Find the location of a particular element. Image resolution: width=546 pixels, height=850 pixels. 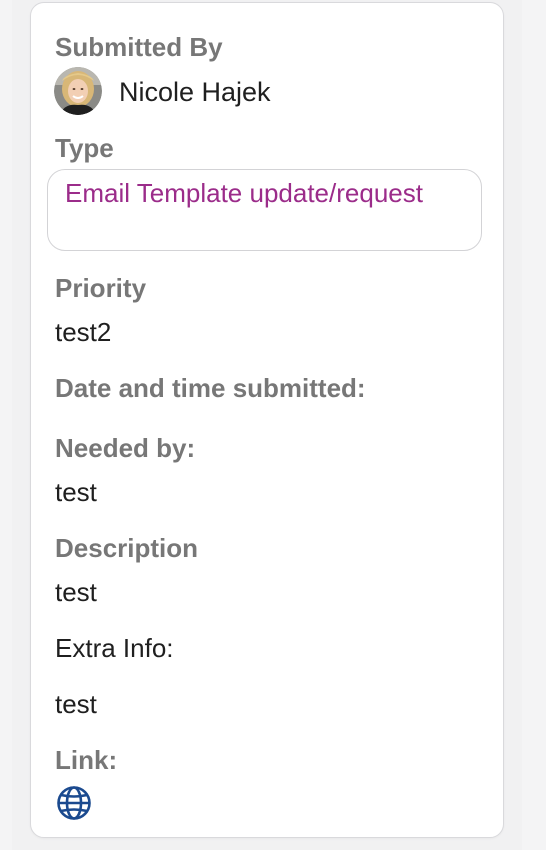

date-submitted-label: Date and time submitted: is located at coordinates (210, 388).